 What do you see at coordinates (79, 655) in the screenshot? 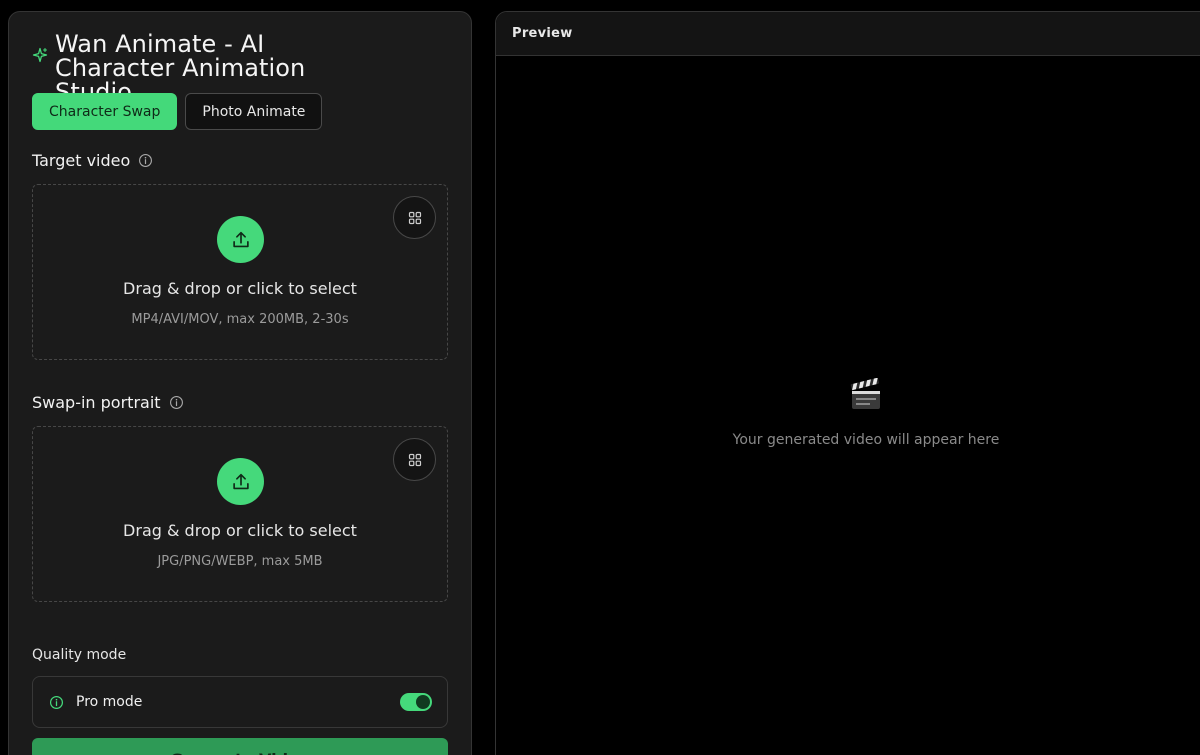
I see `quality-mode-label: Quality mode` at bounding box center [79, 655].